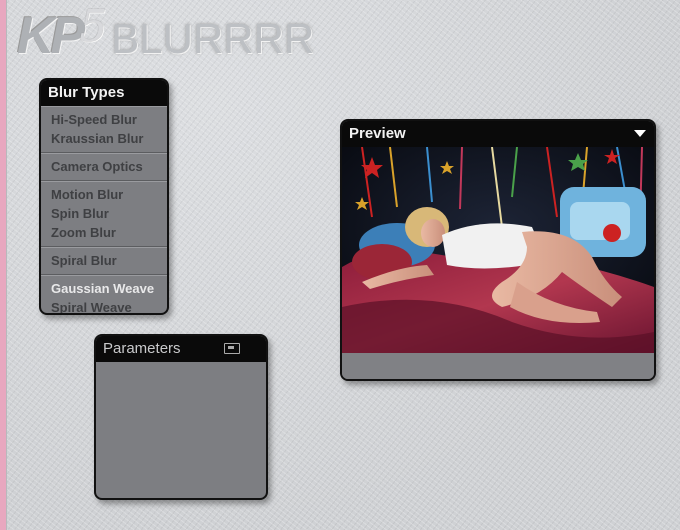 Image resolution: width=680 pixels, height=530 pixels. What do you see at coordinates (104, 93) in the screenshot?
I see `blur-types-title: Blur Types` at bounding box center [104, 93].